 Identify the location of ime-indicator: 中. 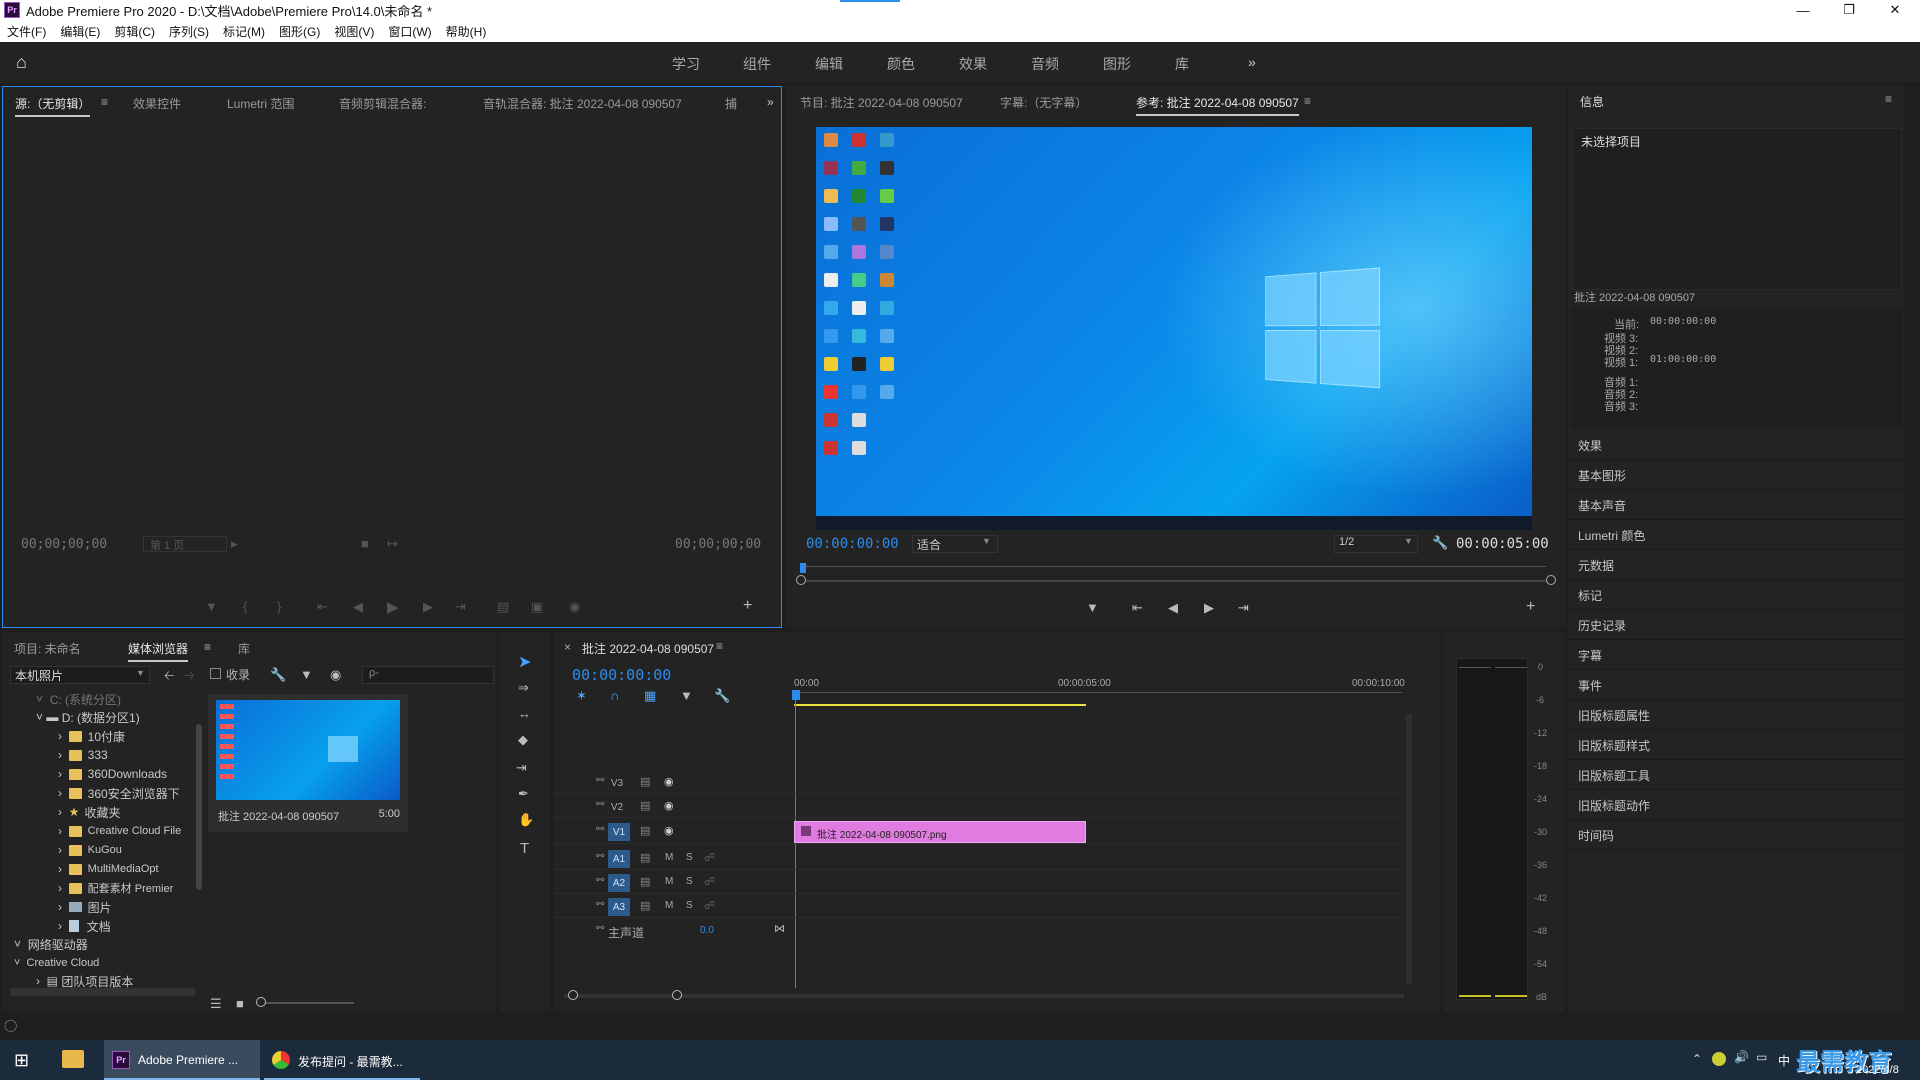
(1784, 1060).